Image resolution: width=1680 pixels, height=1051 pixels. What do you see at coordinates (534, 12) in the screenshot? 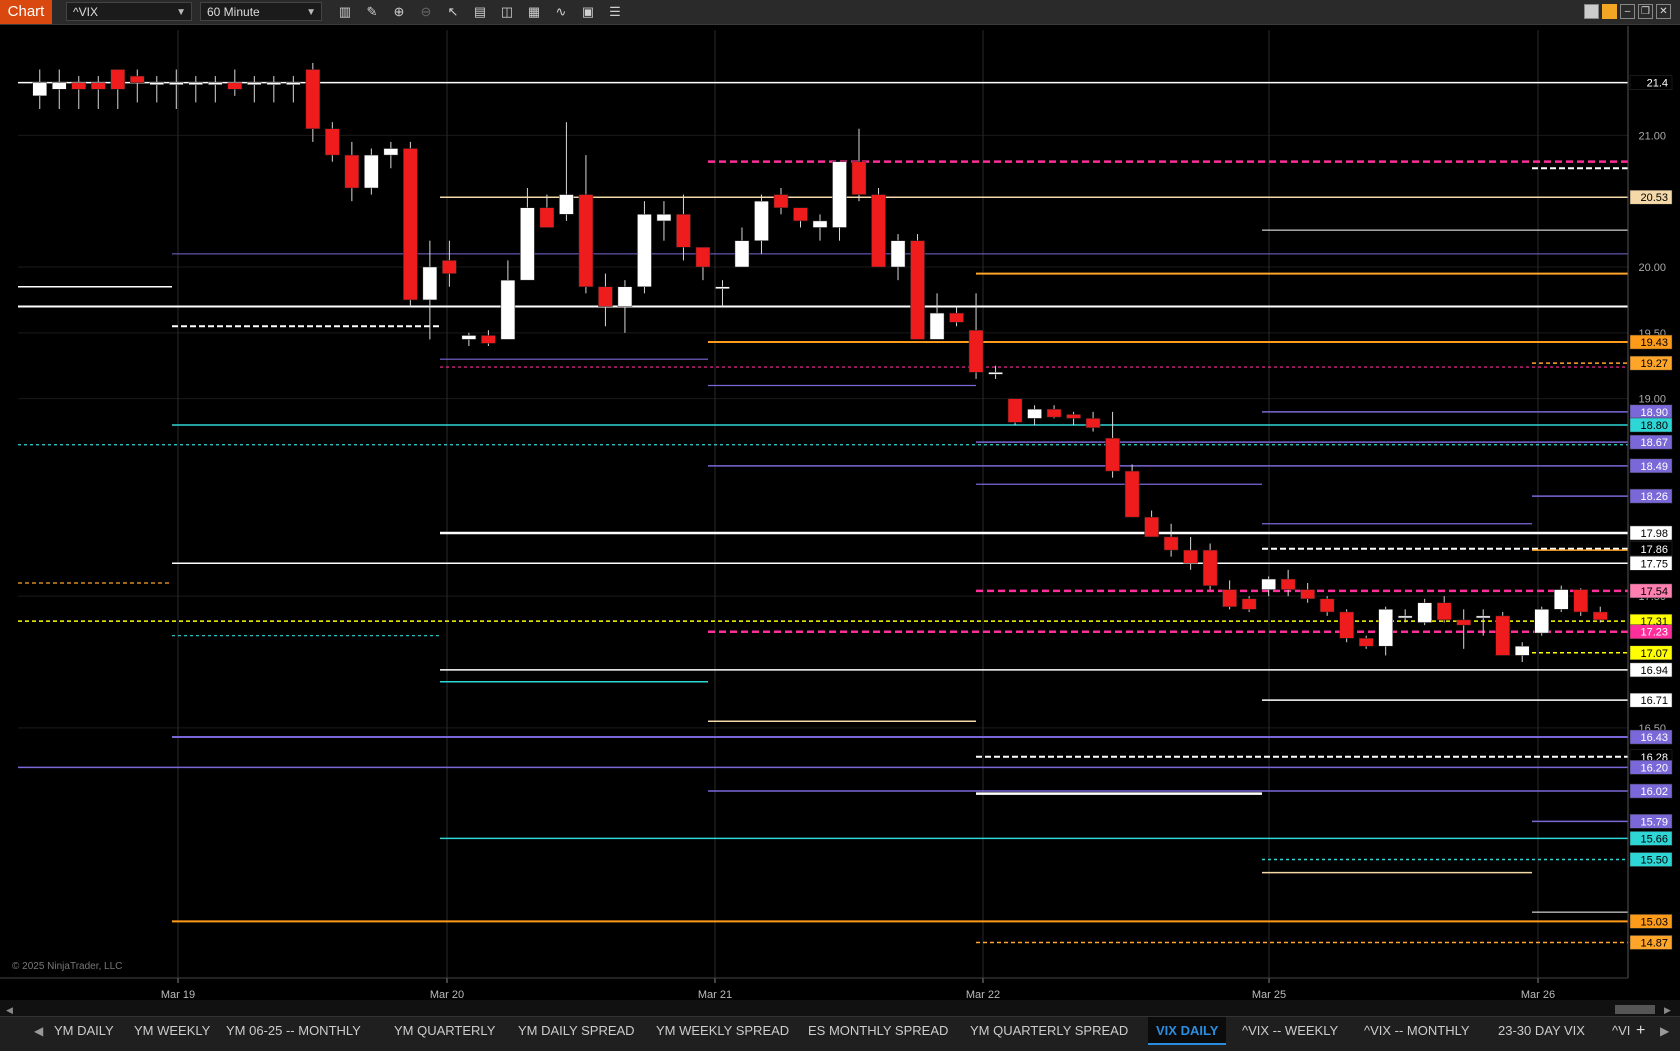
I see `properties-icon: ▦` at bounding box center [534, 12].